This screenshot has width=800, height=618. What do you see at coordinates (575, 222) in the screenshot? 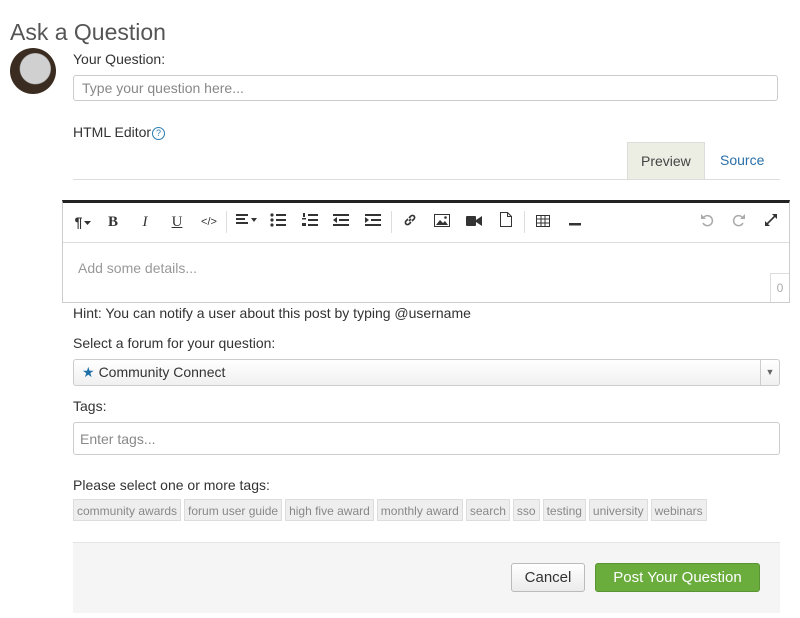
I see `horizontal-rule-icon` at bounding box center [575, 222].